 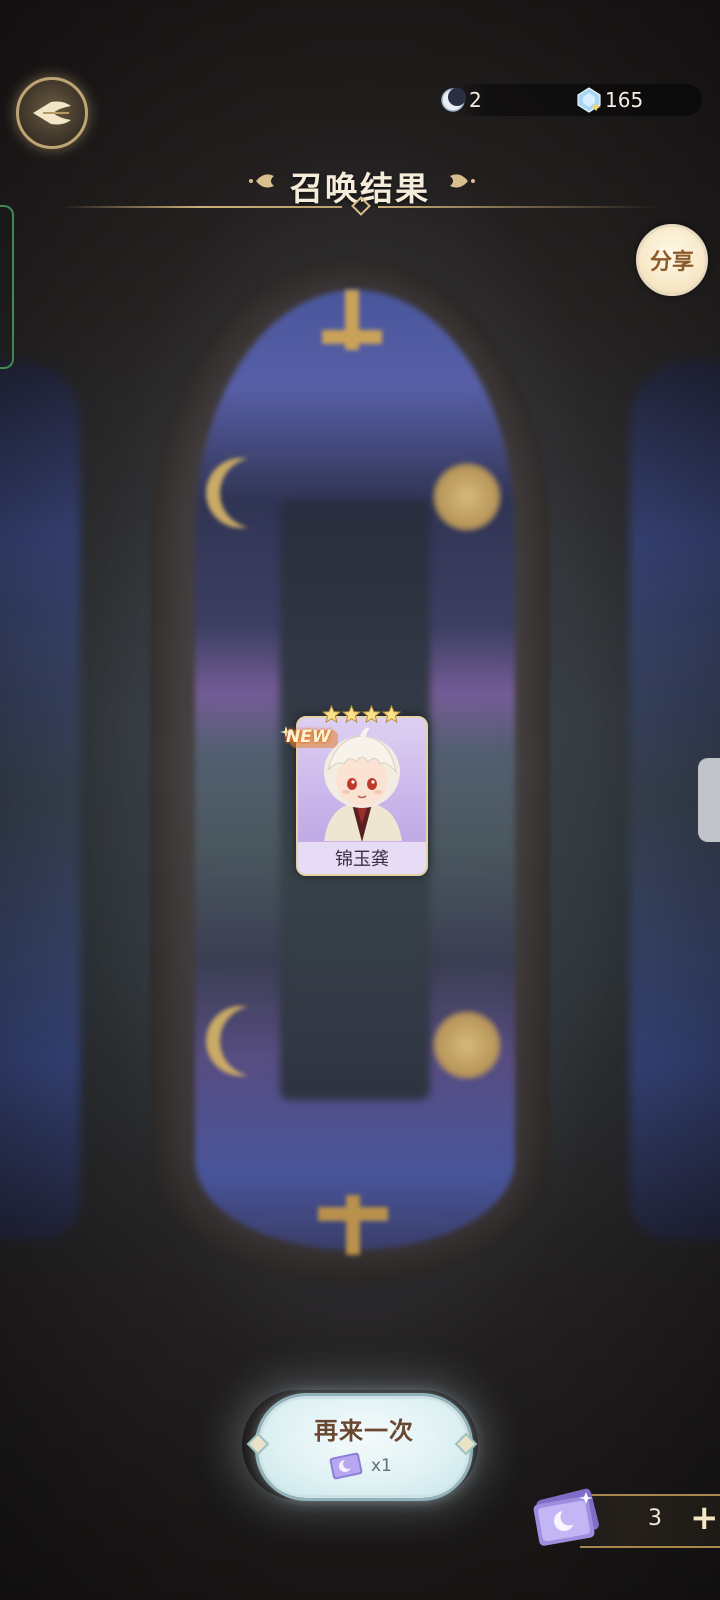 I want to click on share-label: 分享, so click(x=671, y=262).